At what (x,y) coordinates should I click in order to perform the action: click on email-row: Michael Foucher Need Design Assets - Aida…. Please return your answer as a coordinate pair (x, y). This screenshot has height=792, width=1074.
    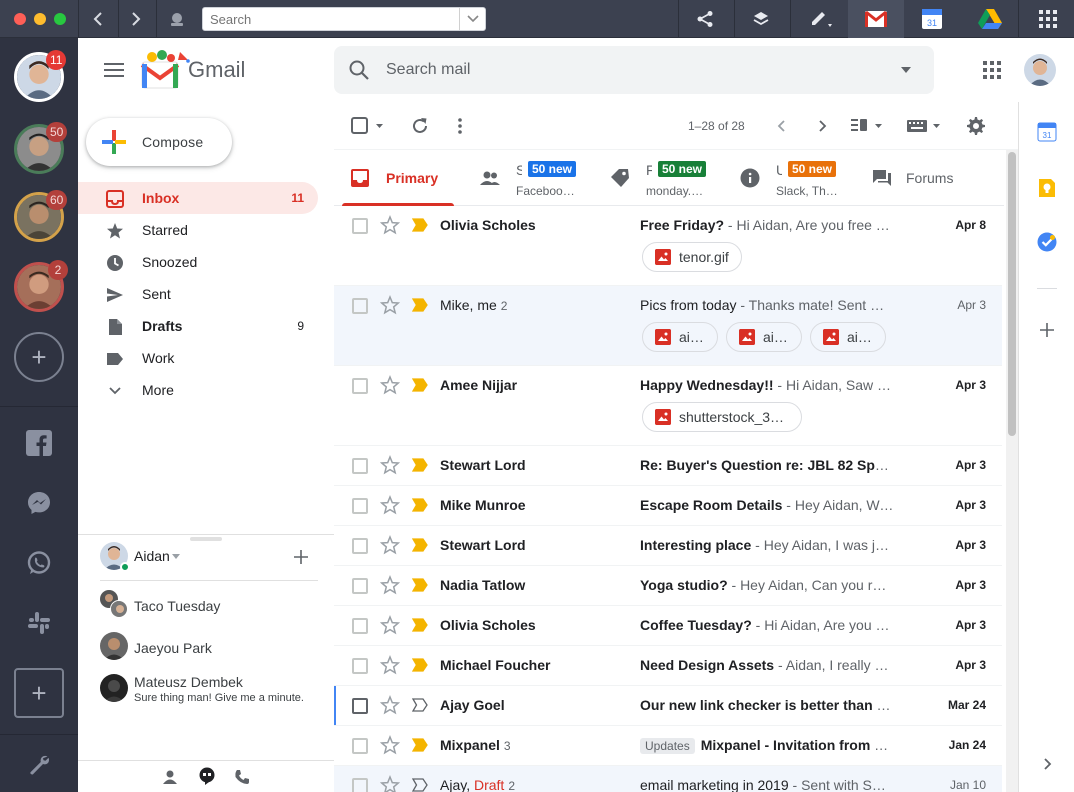
    Looking at the image, I should click on (668, 666).